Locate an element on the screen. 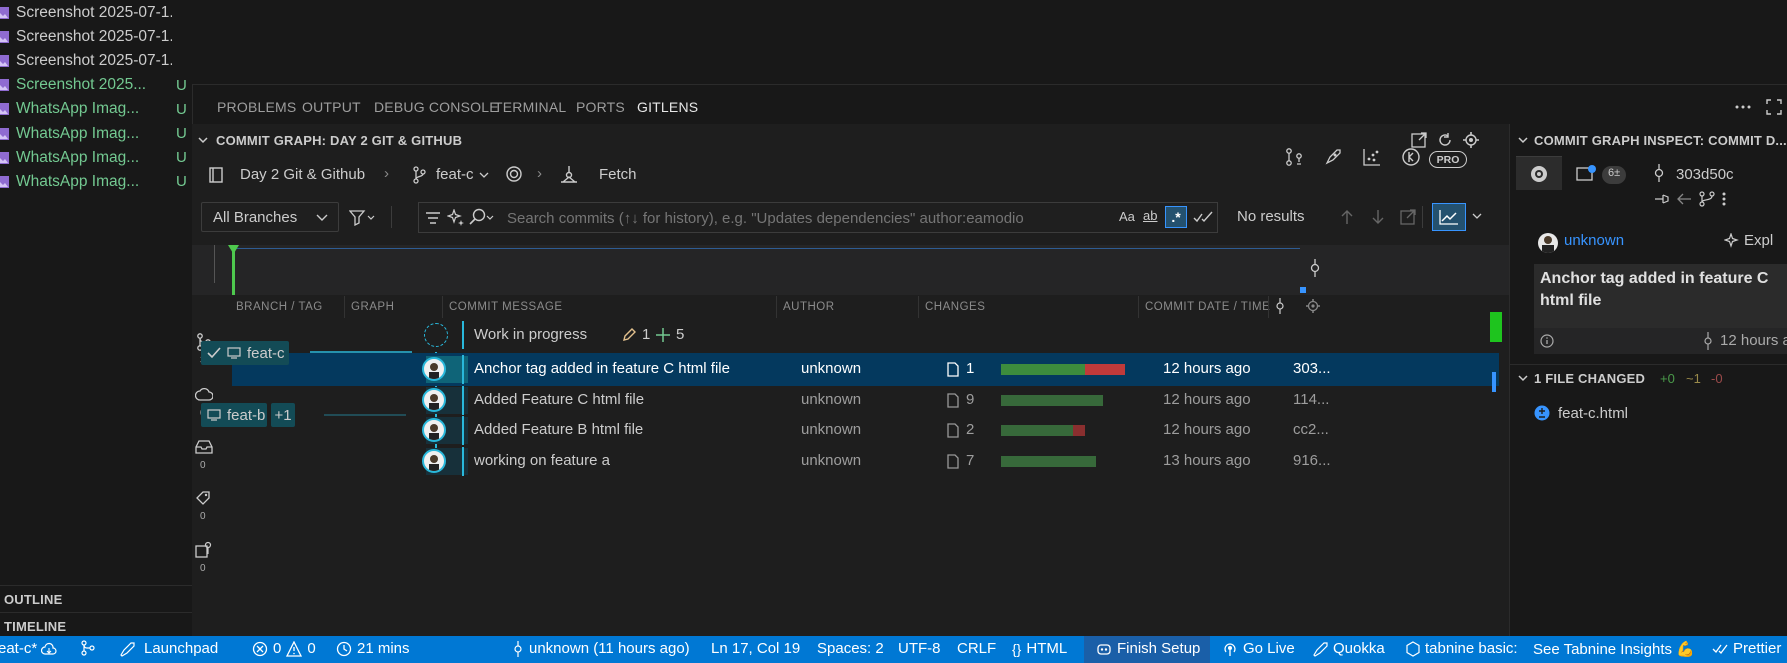 The width and height of the screenshot is (1787, 663). gitkraken-icon is located at coordinates (1411, 157).